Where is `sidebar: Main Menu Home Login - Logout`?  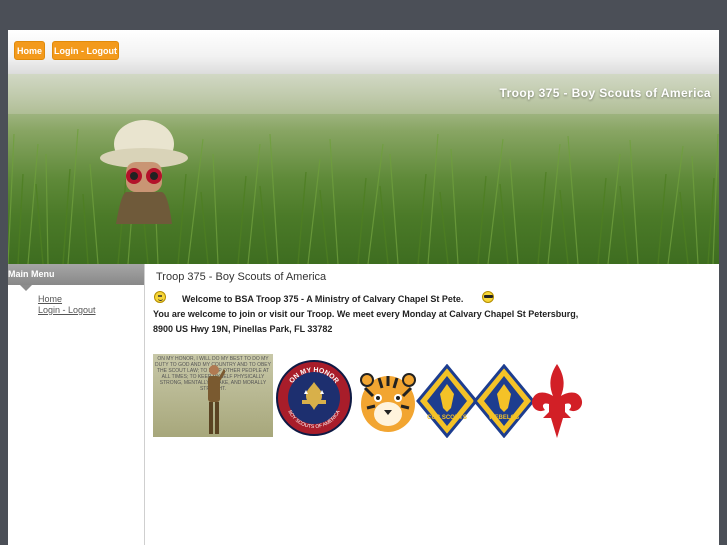
sidebar: Main Menu Home Login - Logout is located at coordinates (76, 404).